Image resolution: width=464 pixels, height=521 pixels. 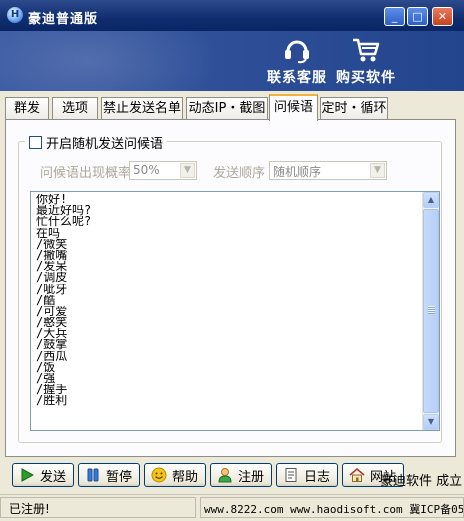 I want to click on brand-overlay-text: 豪迪软件 成立, so click(x=421, y=481).